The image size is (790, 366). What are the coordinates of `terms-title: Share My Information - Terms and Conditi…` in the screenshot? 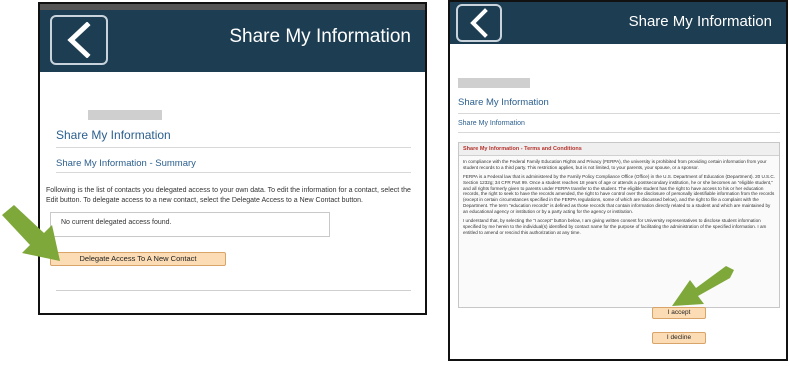 It's located at (619, 149).